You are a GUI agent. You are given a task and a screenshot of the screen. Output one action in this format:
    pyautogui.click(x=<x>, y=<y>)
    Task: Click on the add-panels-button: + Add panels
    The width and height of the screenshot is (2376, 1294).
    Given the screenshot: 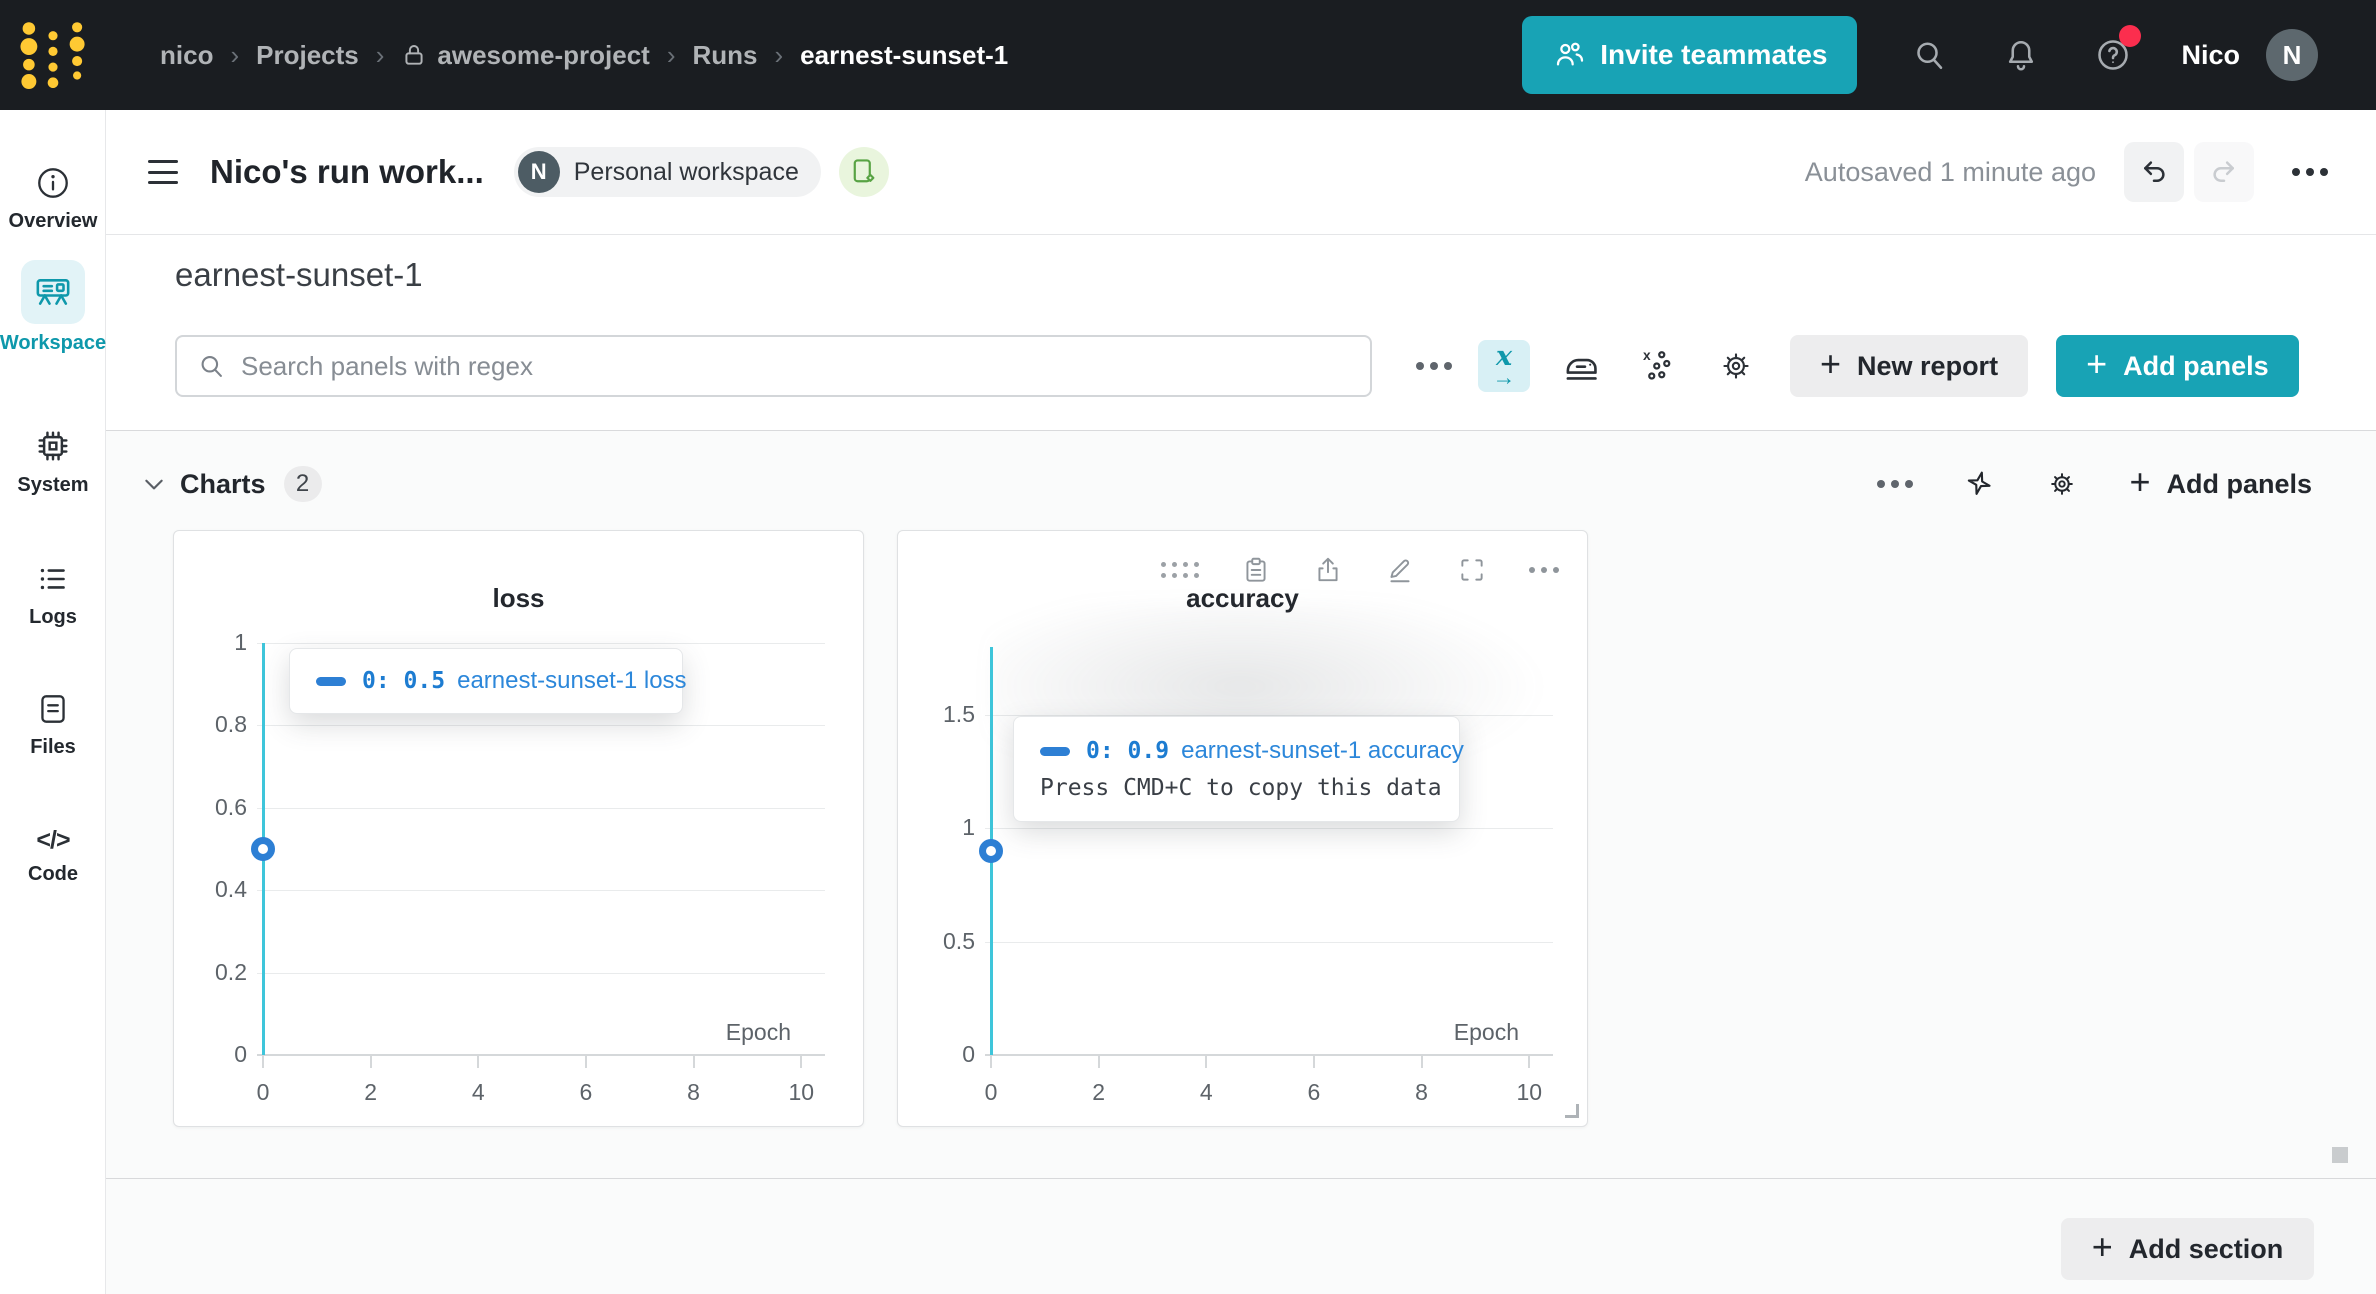 What is the action you would take?
    pyautogui.click(x=2177, y=366)
    